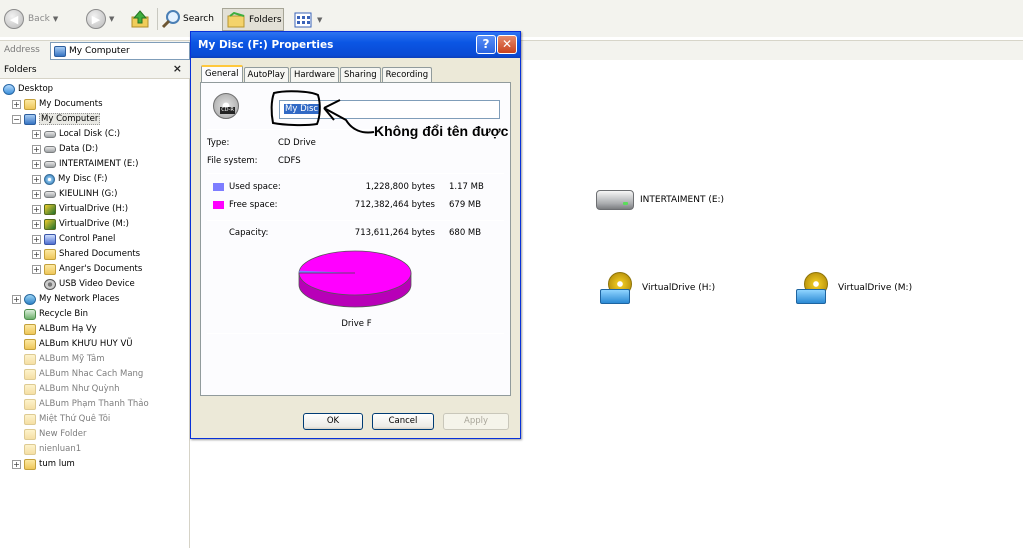 This screenshot has width=1023, height=548. I want to click on tree-item-album-ha-vy: ALBum Hạ Vy, so click(60, 329).